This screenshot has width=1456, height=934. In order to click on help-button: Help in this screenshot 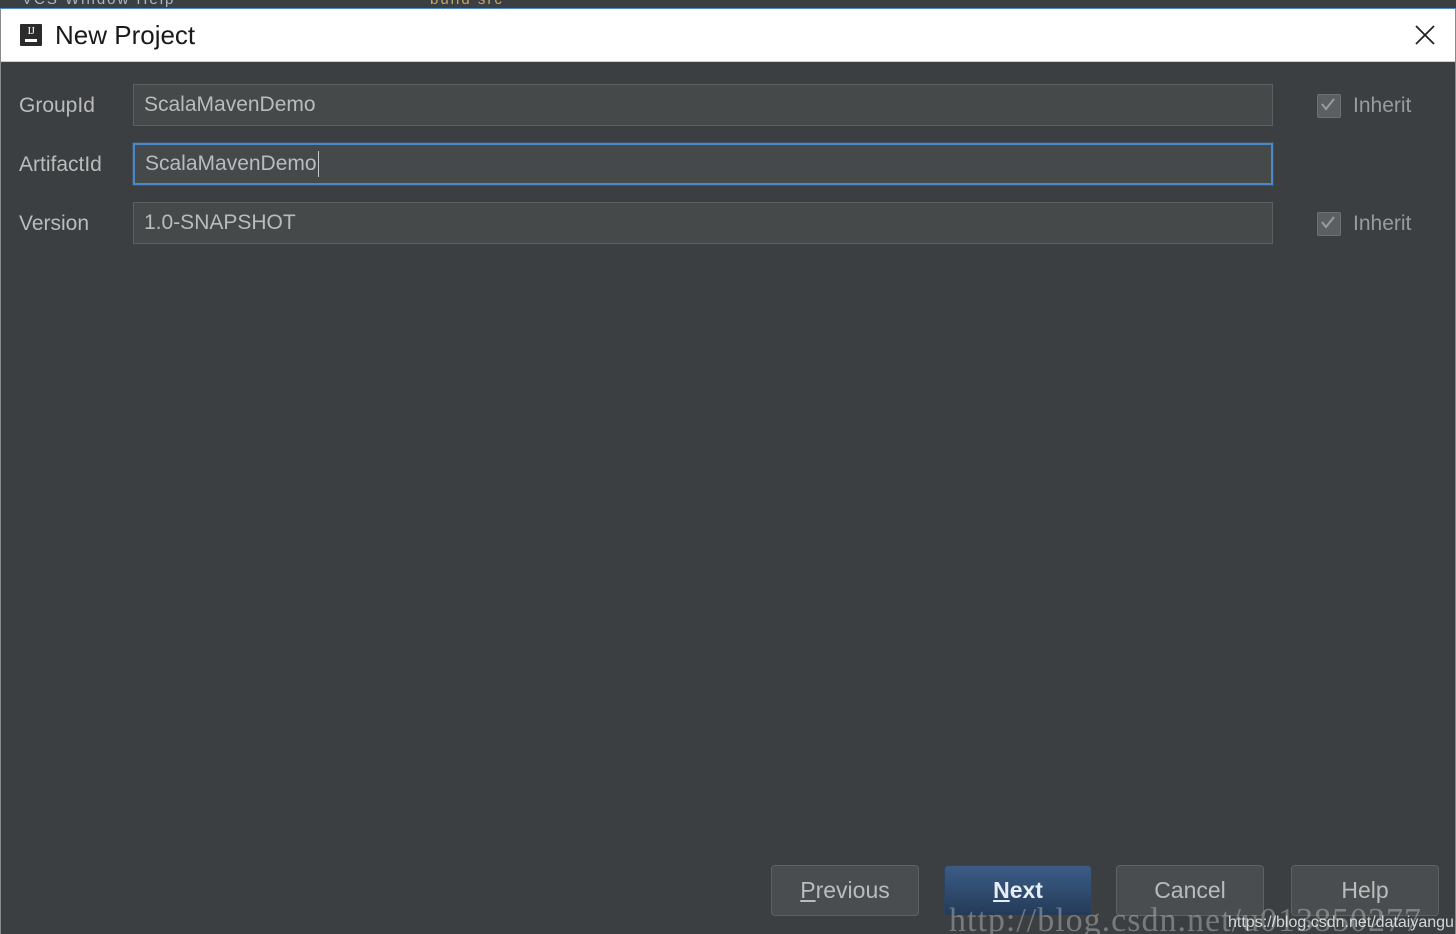, I will do `click(1365, 890)`.